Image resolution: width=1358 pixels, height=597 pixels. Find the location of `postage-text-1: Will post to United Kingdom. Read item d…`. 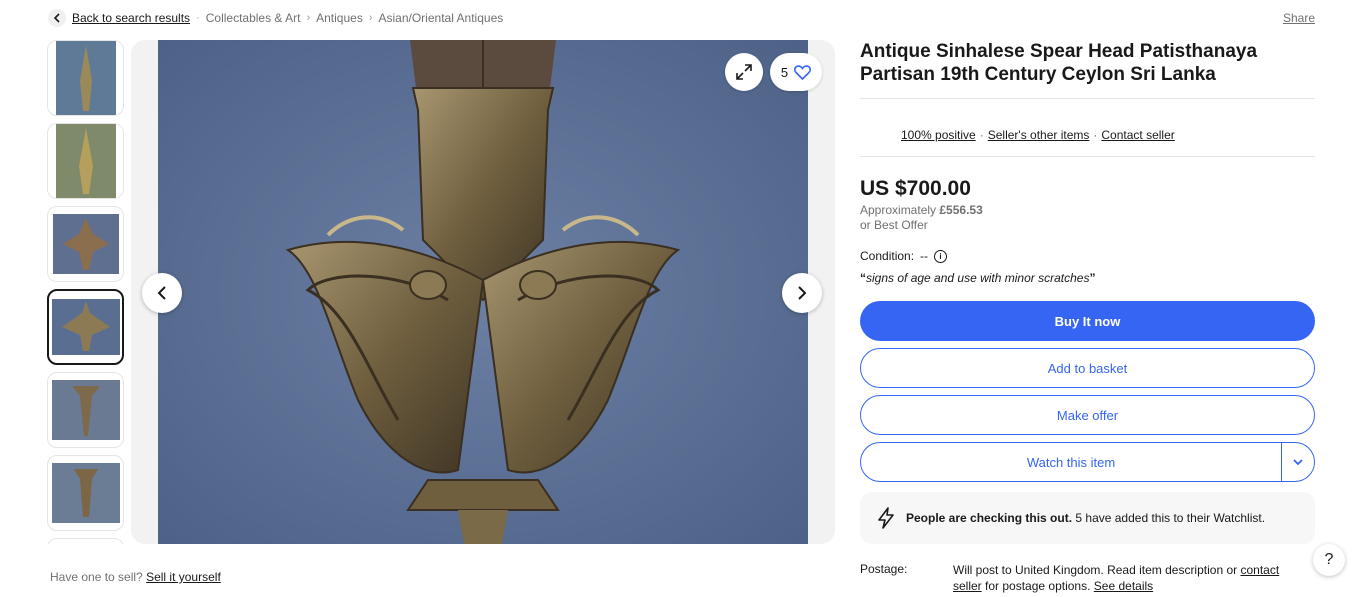

postage-text-1: Will post to United Kingdom. Read item d… is located at coordinates (1095, 570).